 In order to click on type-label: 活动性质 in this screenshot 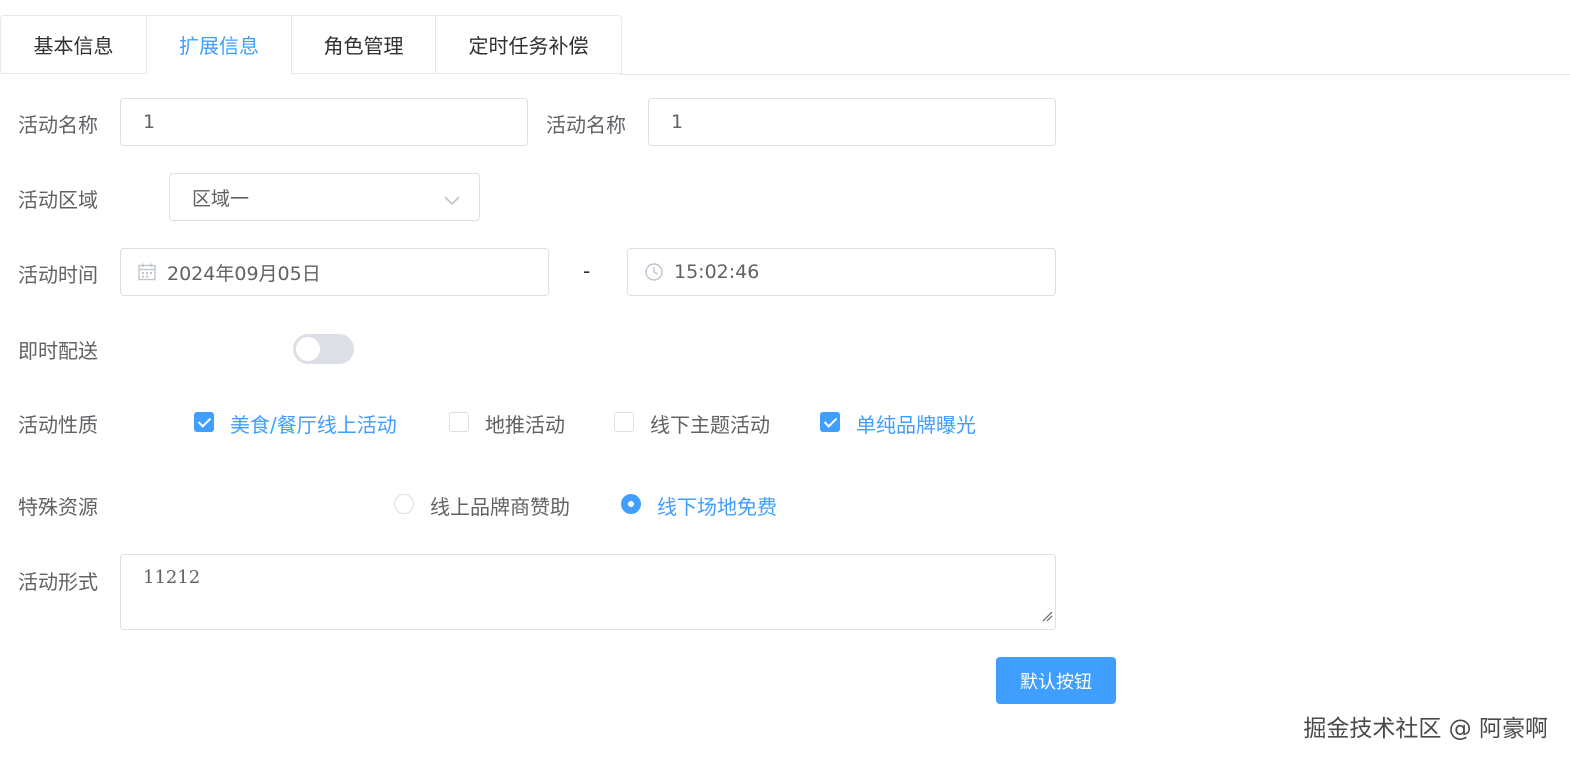, I will do `click(58, 425)`.